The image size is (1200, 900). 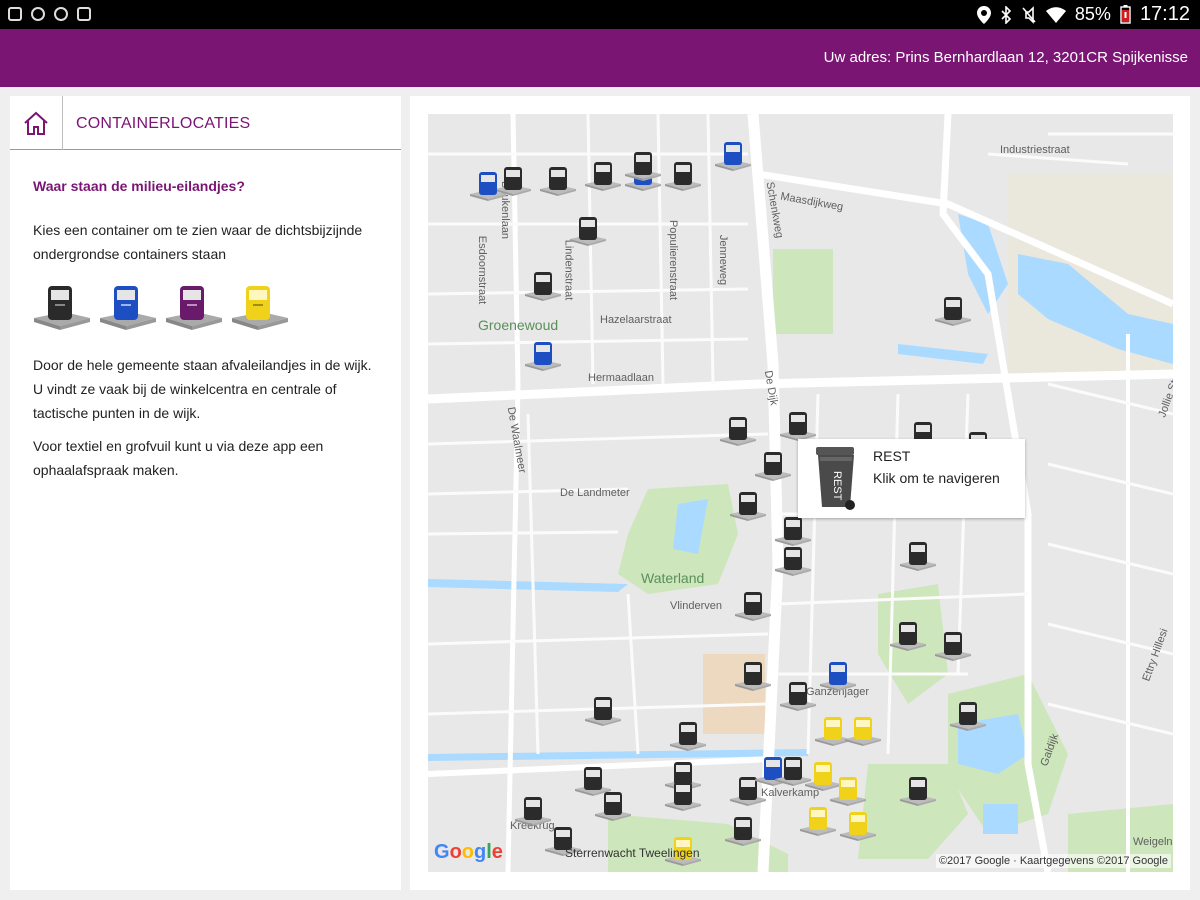 What do you see at coordinates (194, 304) in the screenshot?
I see `plastic-container-icon` at bounding box center [194, 304].